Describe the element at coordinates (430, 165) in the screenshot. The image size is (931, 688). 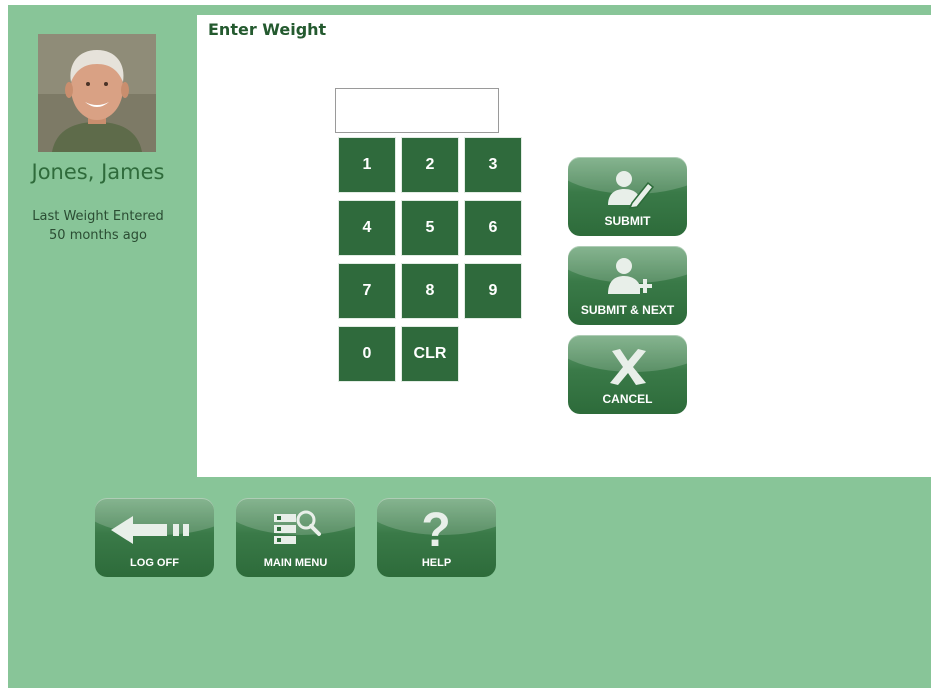
I see `keypad-2-button: 2` at that location.